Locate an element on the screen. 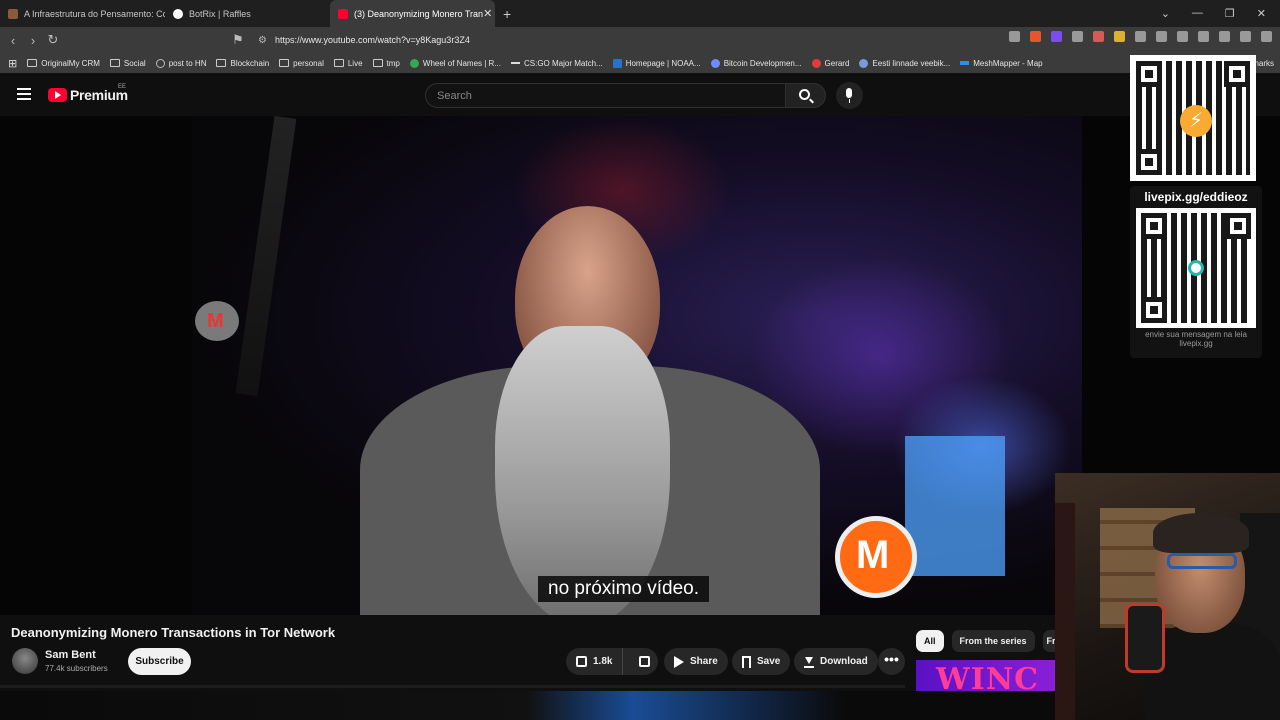 Image resolution: width=1280 pixels, height=720 pixels. chip-from-the-series: From the series is located at coordinates (993, 641).